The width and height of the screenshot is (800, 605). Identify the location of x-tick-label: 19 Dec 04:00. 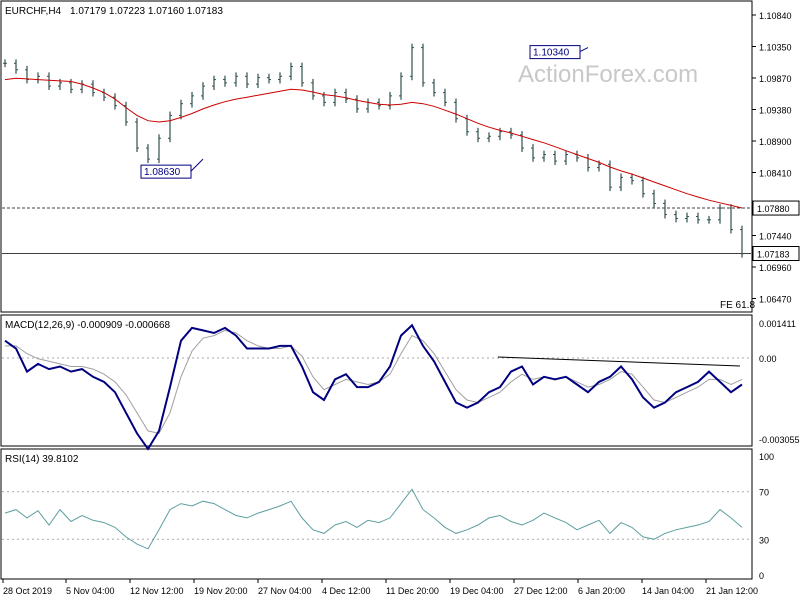
(477, 591).